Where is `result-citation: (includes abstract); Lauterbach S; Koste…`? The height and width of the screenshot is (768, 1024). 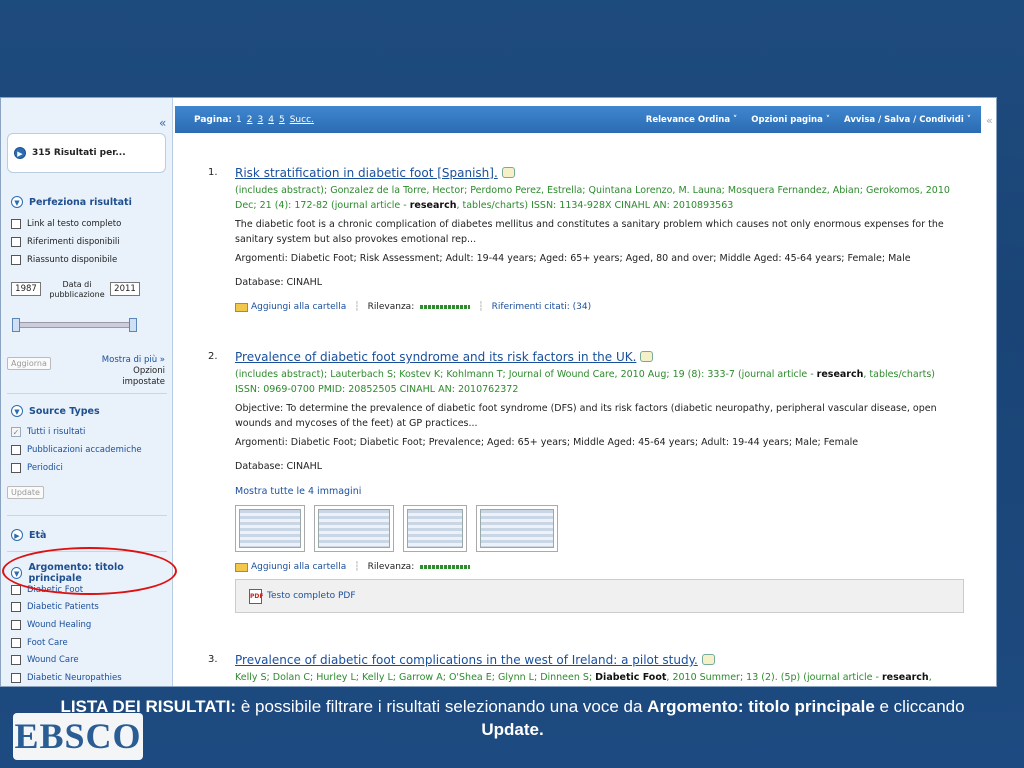 result-citation: (includes abstract); Lauterbach S; Koste… is located at coordinates (585, 382).